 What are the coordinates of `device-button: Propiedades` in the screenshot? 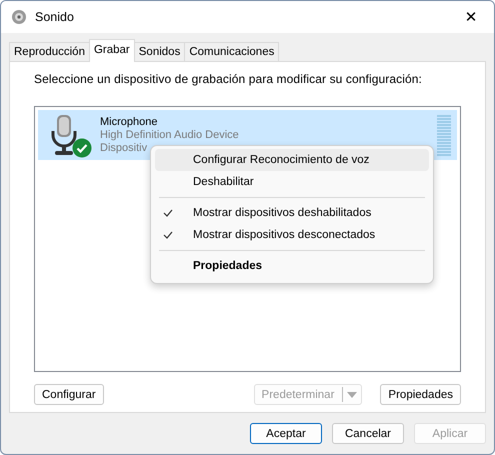 It's located at (420, 394).